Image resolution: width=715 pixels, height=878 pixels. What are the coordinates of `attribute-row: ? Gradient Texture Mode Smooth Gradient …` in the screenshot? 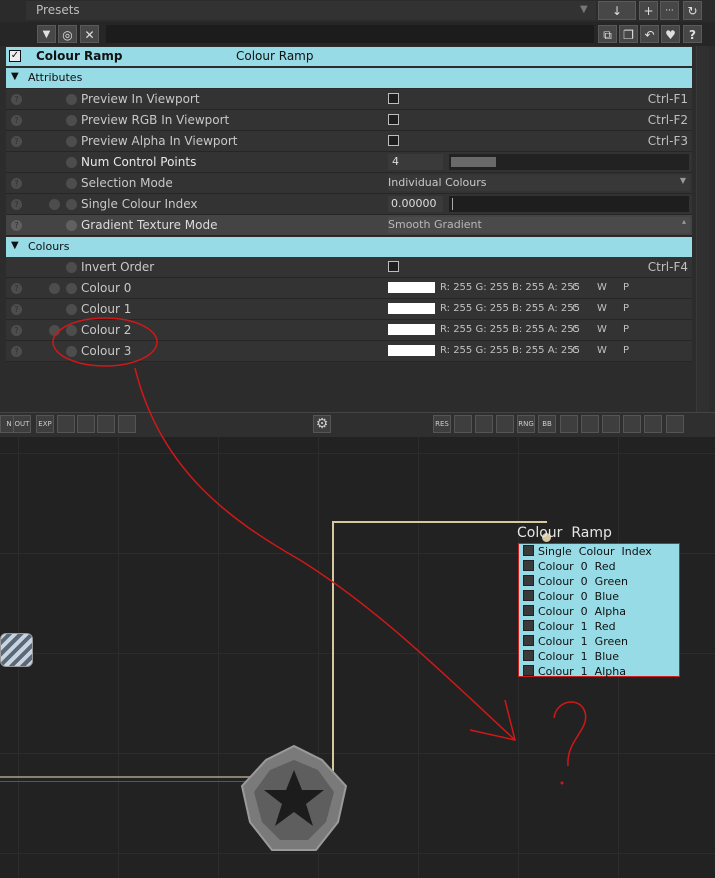 It's located at (349, 225).